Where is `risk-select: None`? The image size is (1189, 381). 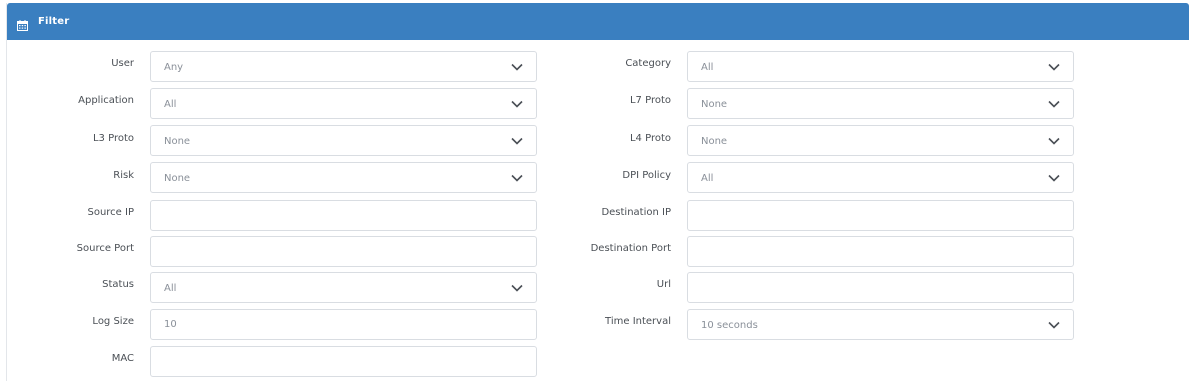 risk-select: None is located at coordinates (343, 177).